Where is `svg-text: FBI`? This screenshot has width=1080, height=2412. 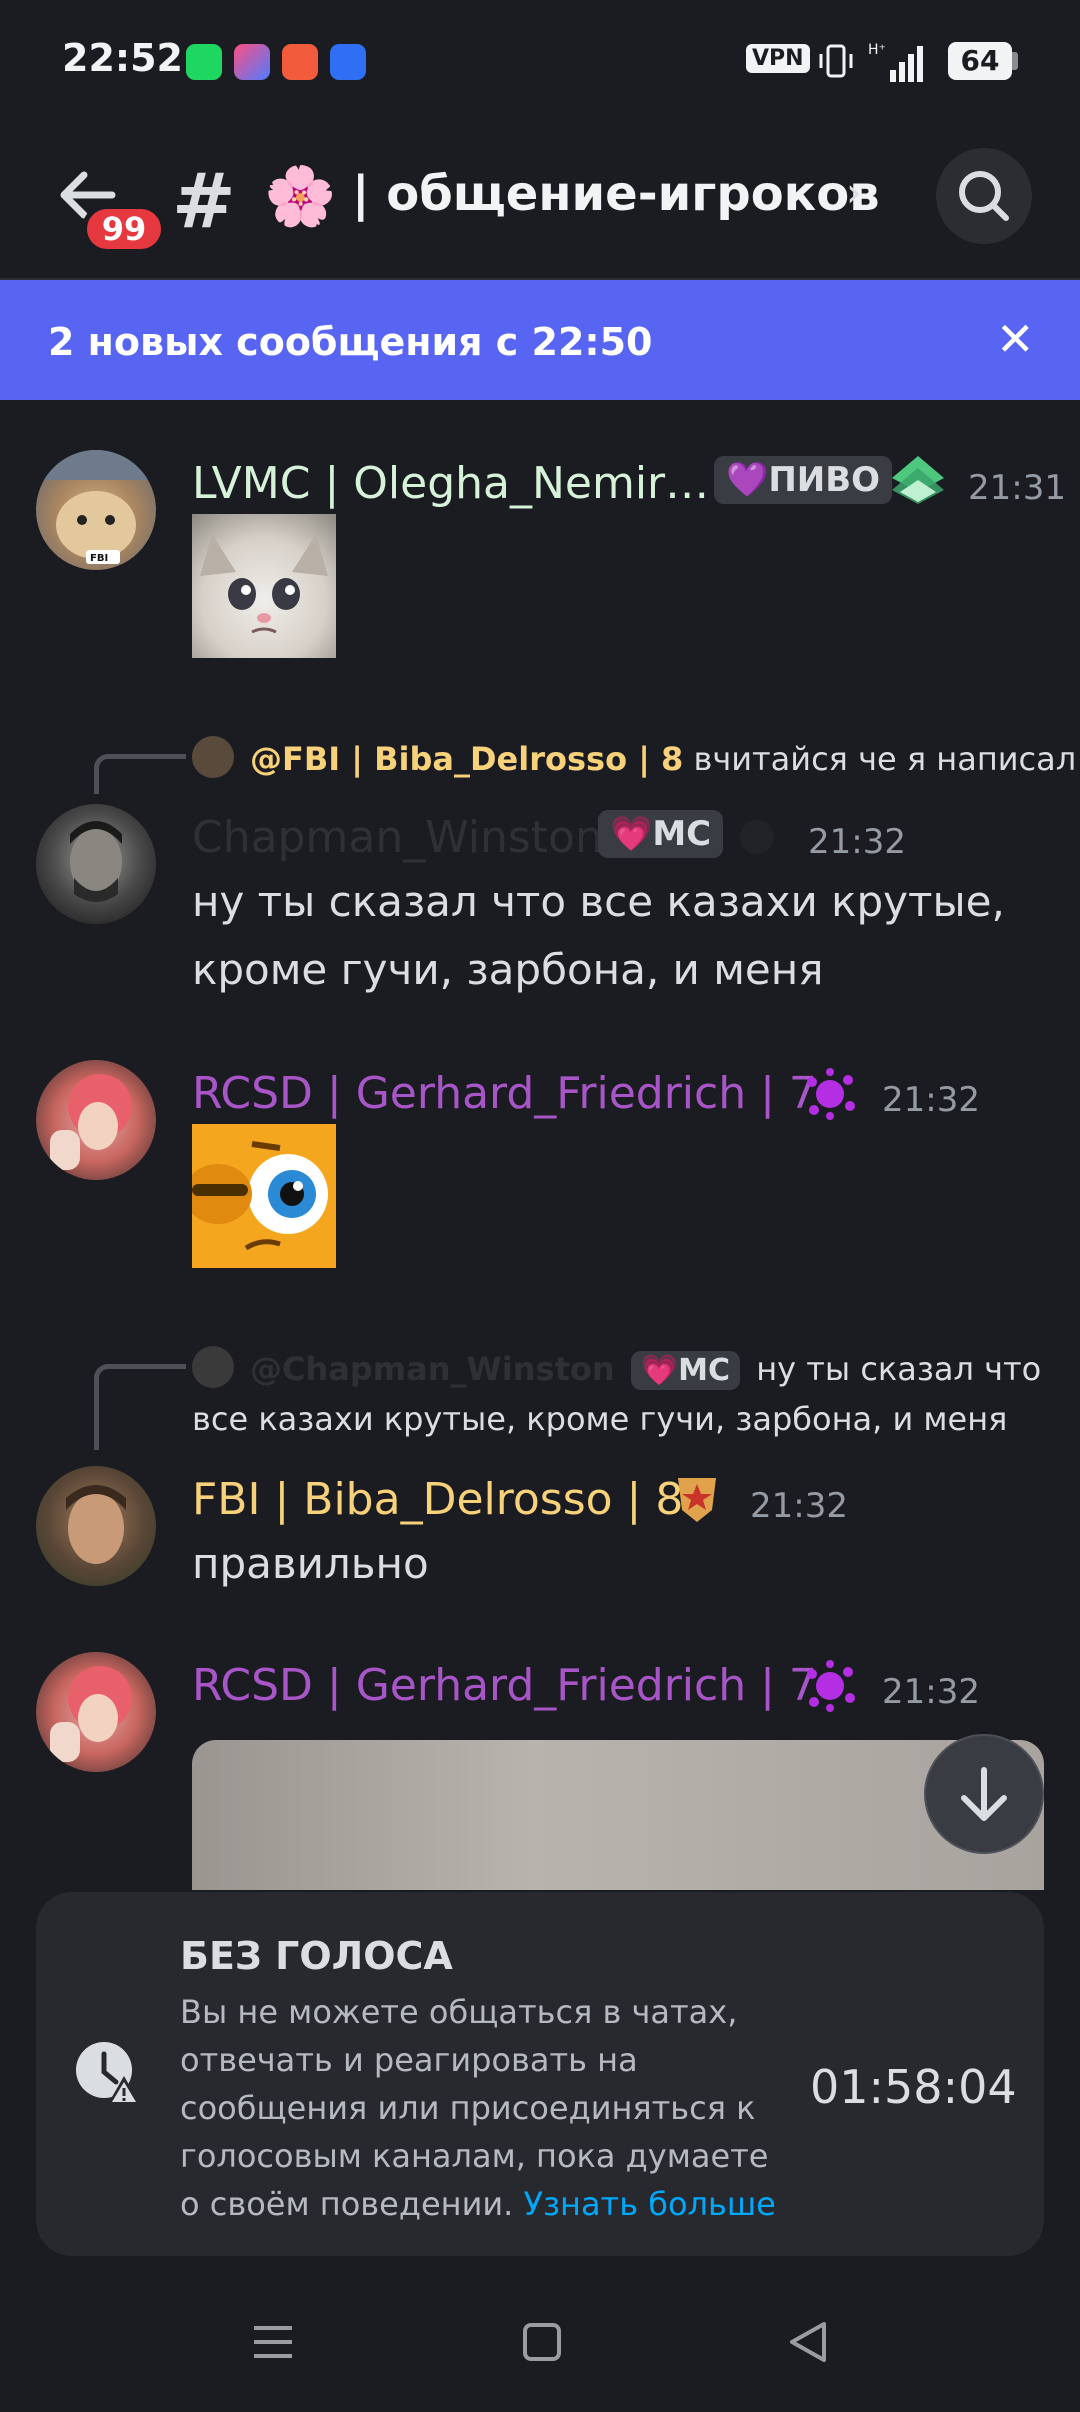
svg-text: FBI is located at coordinates (99, 558).